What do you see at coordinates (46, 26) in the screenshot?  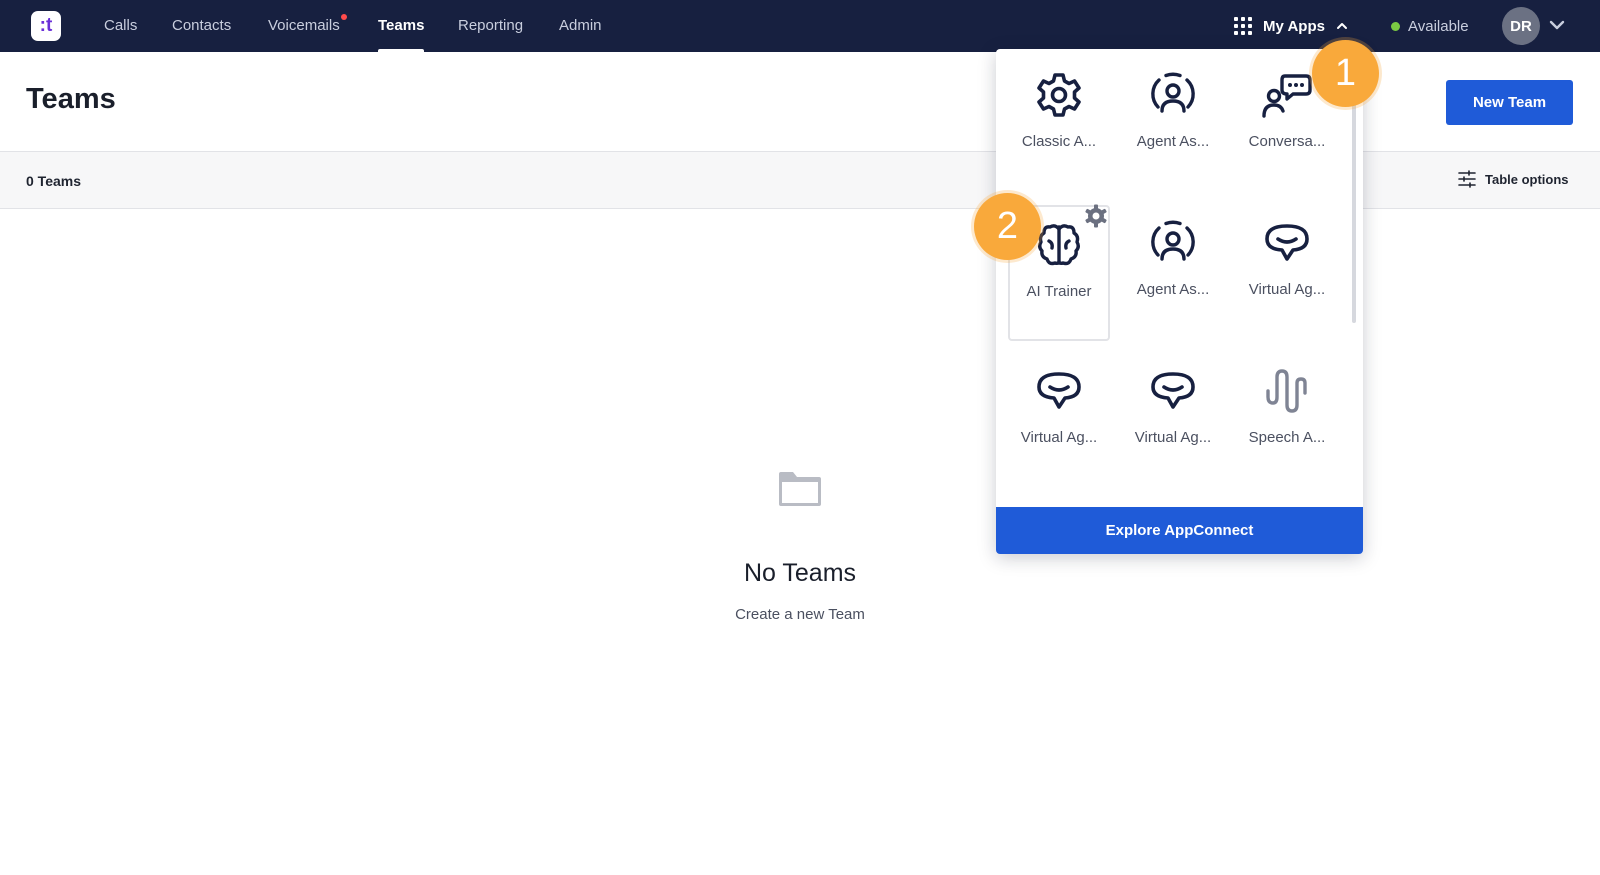 I see `app-logo: :t` at bounding box center [46, 26].